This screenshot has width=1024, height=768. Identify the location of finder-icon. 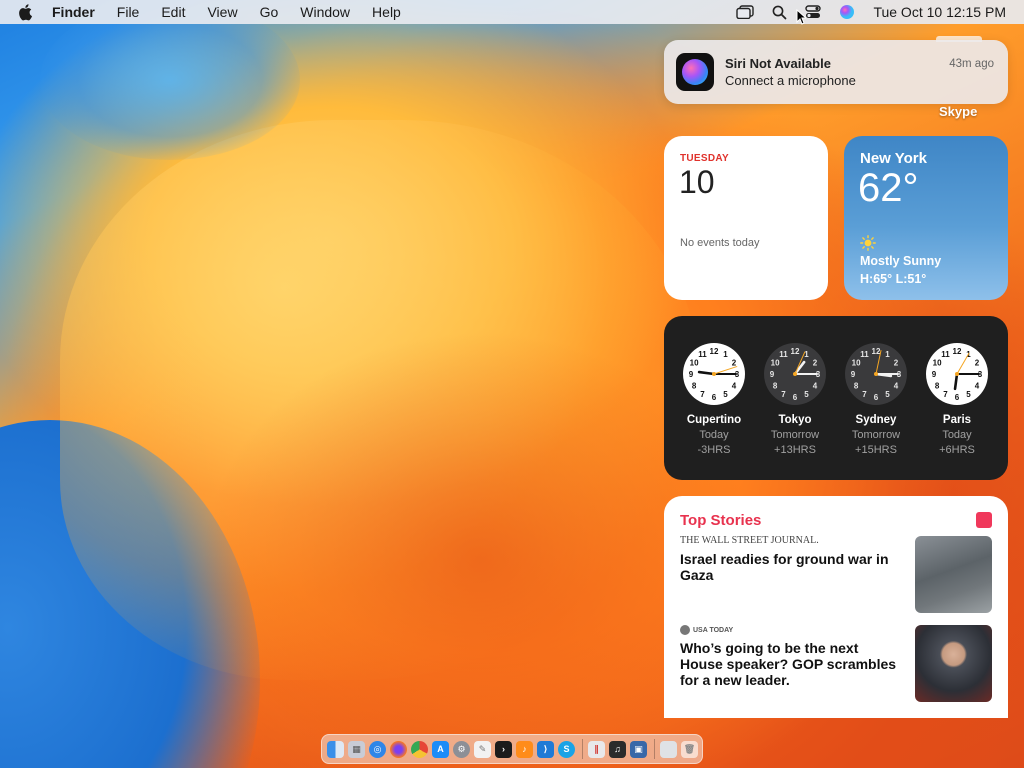
(335, 749).